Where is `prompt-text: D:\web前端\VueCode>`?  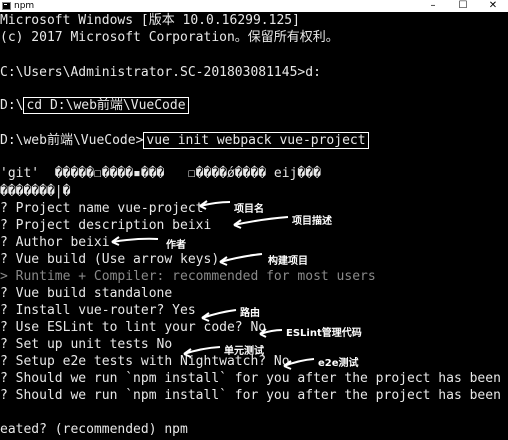 prompt-text: D:\web前端\VueCode> is located at coordinates (72, 140).